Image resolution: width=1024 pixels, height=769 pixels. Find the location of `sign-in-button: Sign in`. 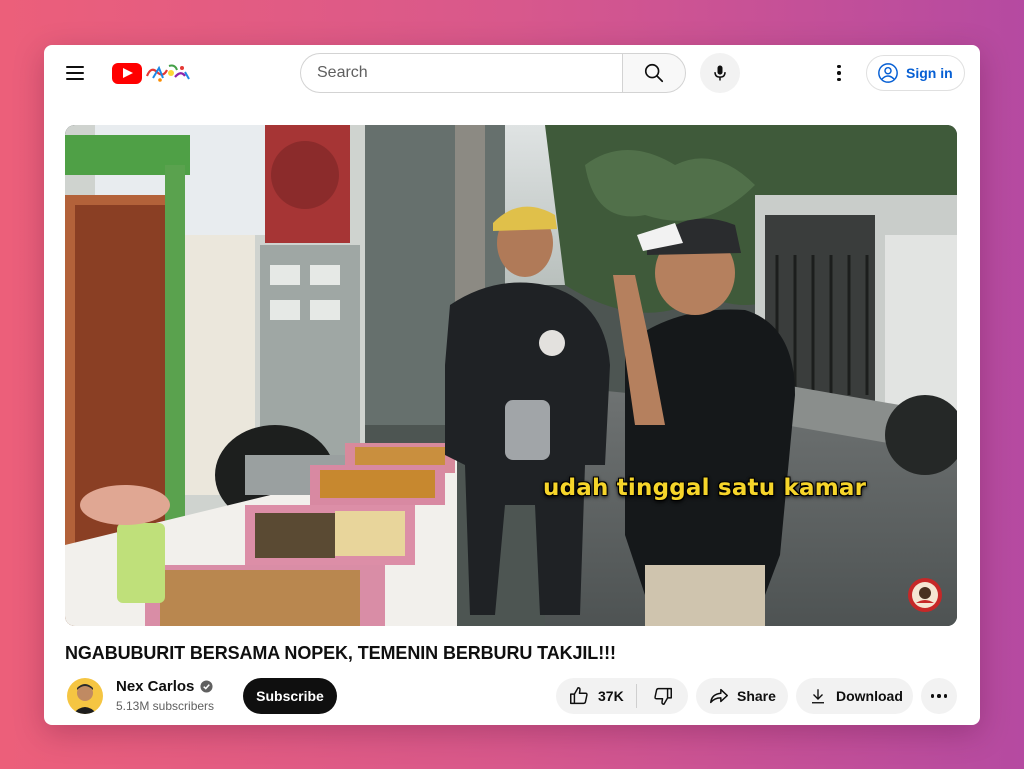

sign-in-button: Sign in is located at coordinates (915, 73).